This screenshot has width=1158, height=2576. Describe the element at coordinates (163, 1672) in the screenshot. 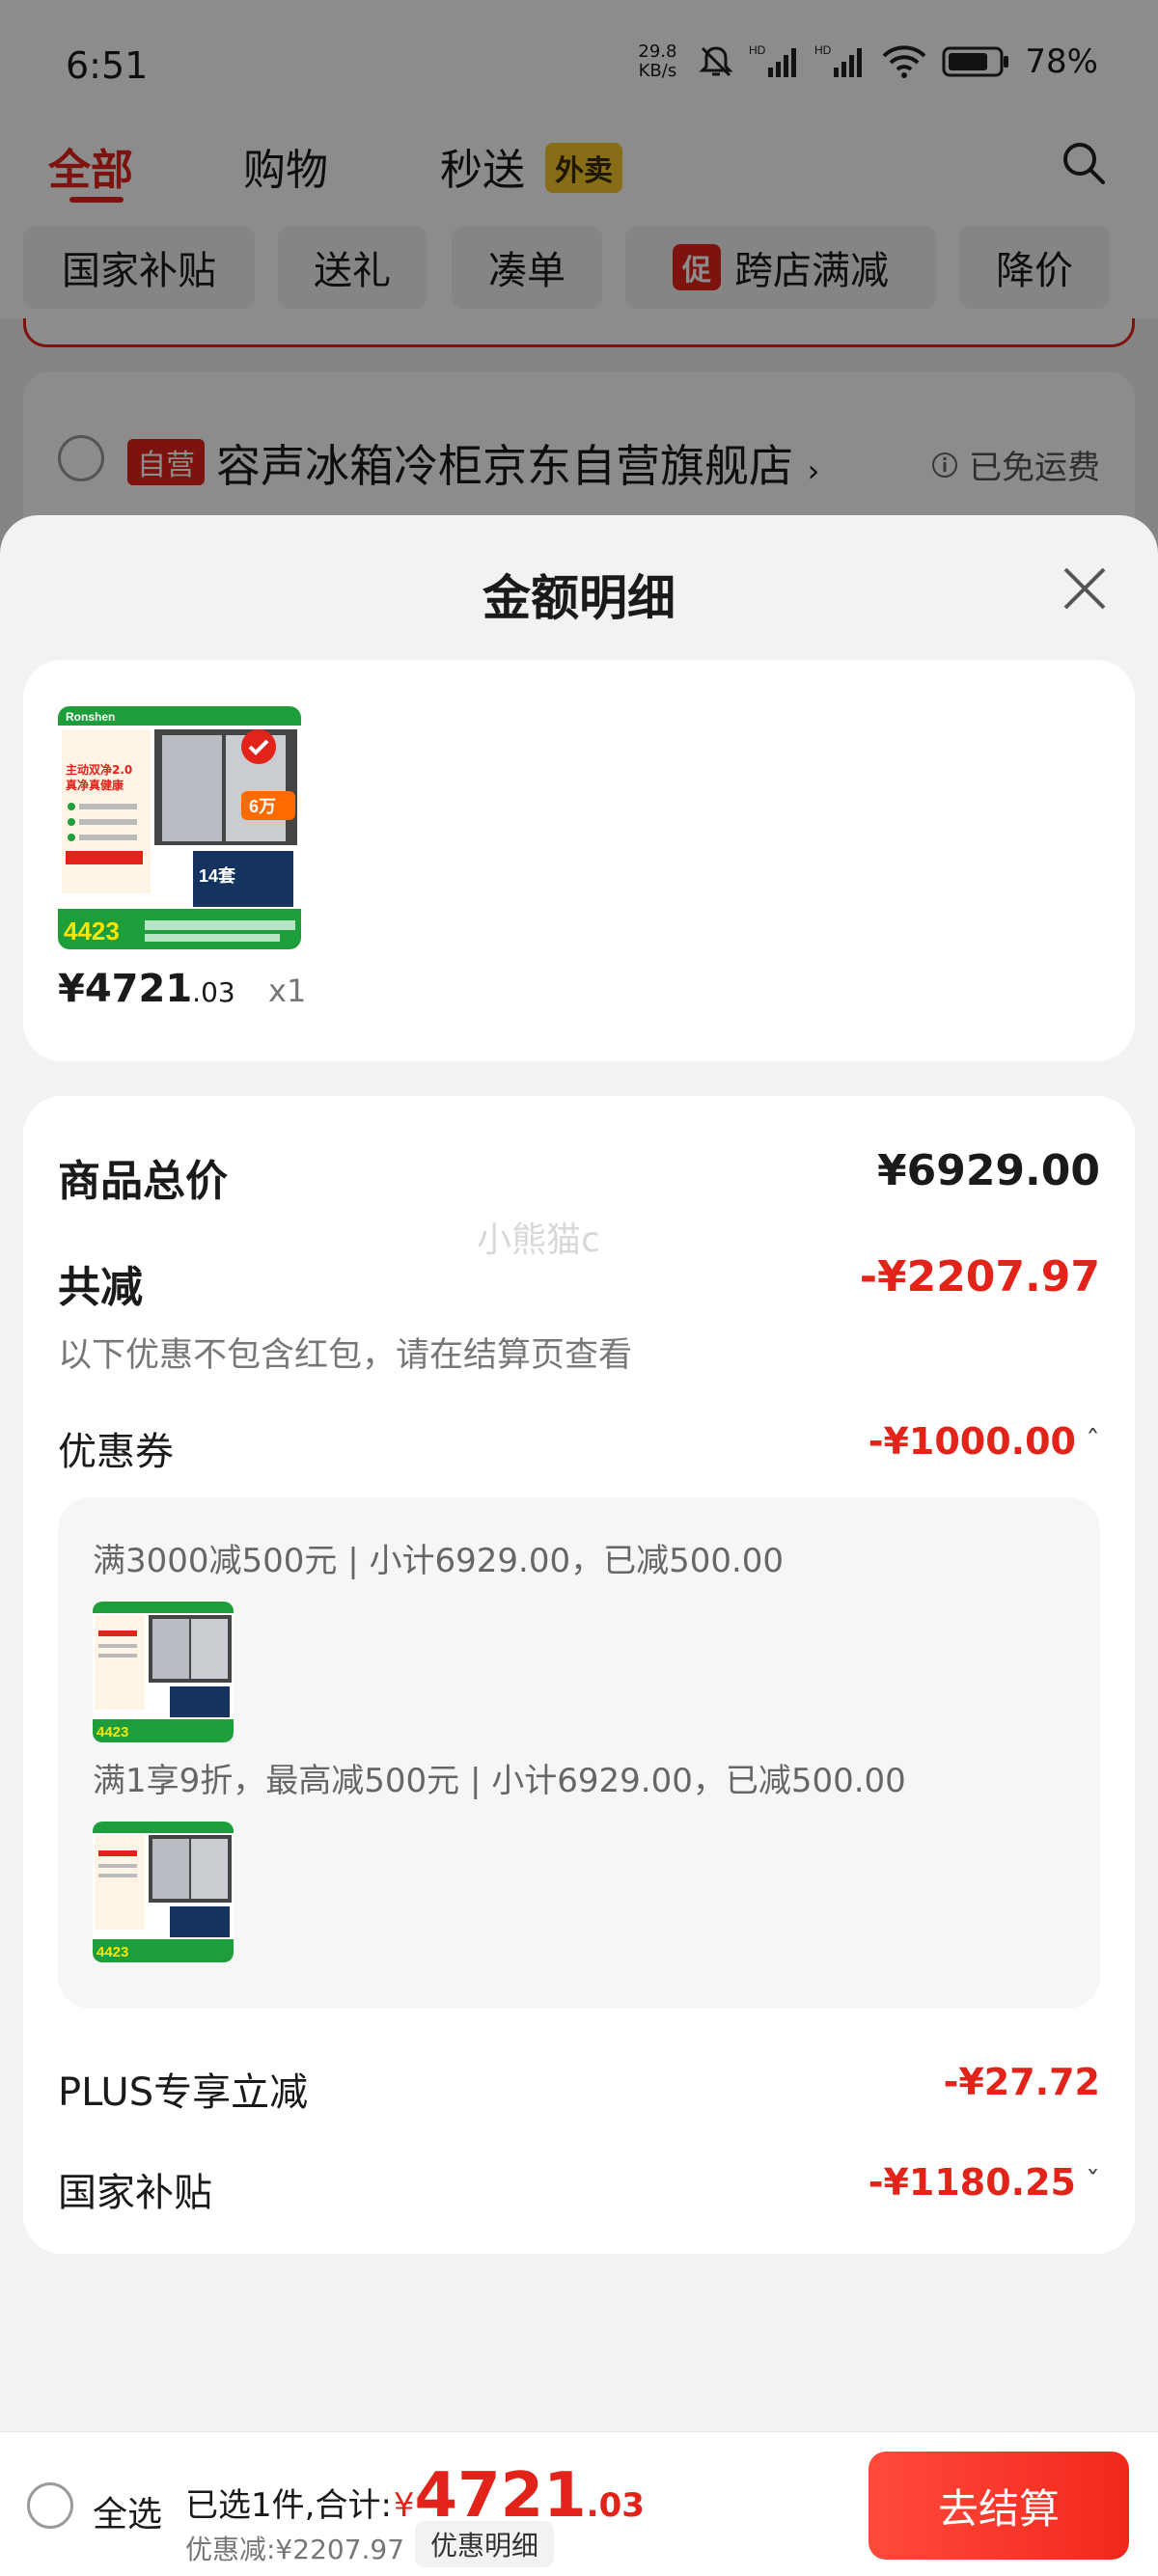

I see `coupon-product-thumb-1: 4423` at that location.